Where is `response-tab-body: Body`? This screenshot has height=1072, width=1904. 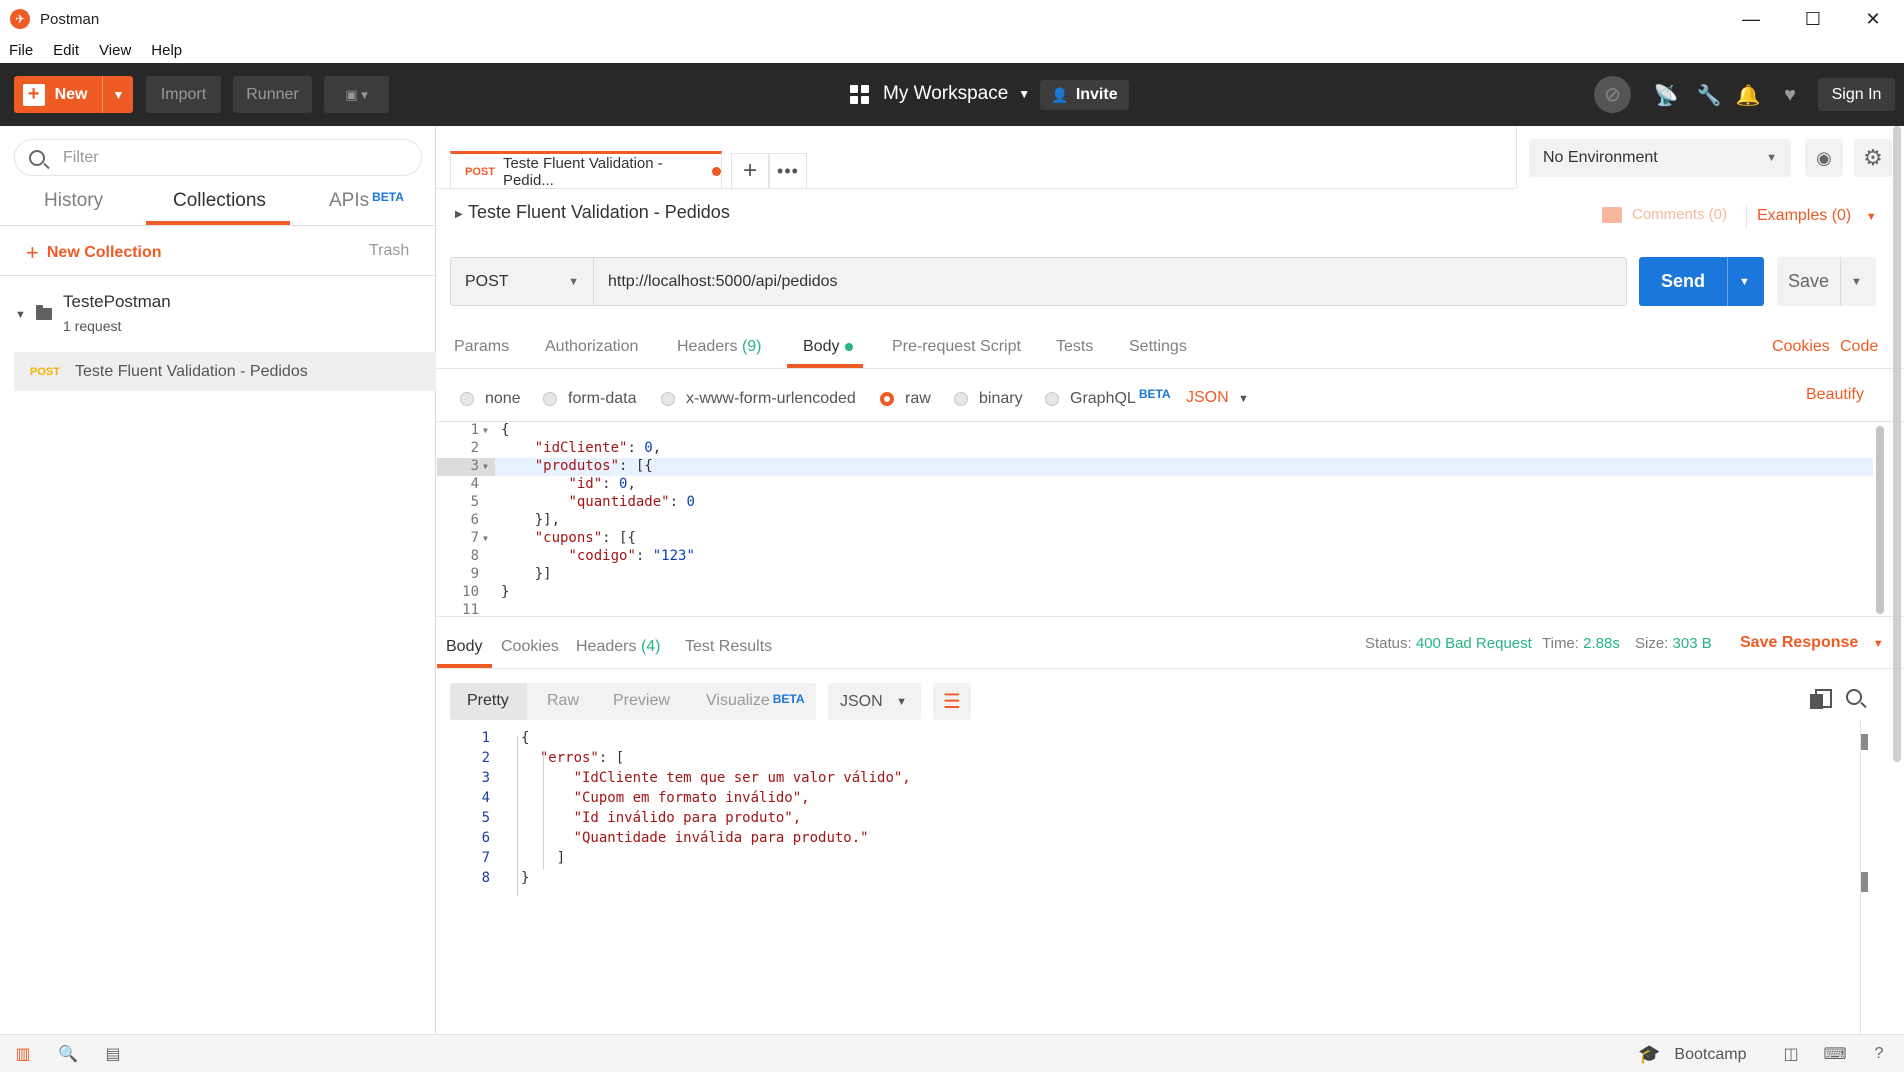 response-tab-body: Body is located at coordinates (464, 647).